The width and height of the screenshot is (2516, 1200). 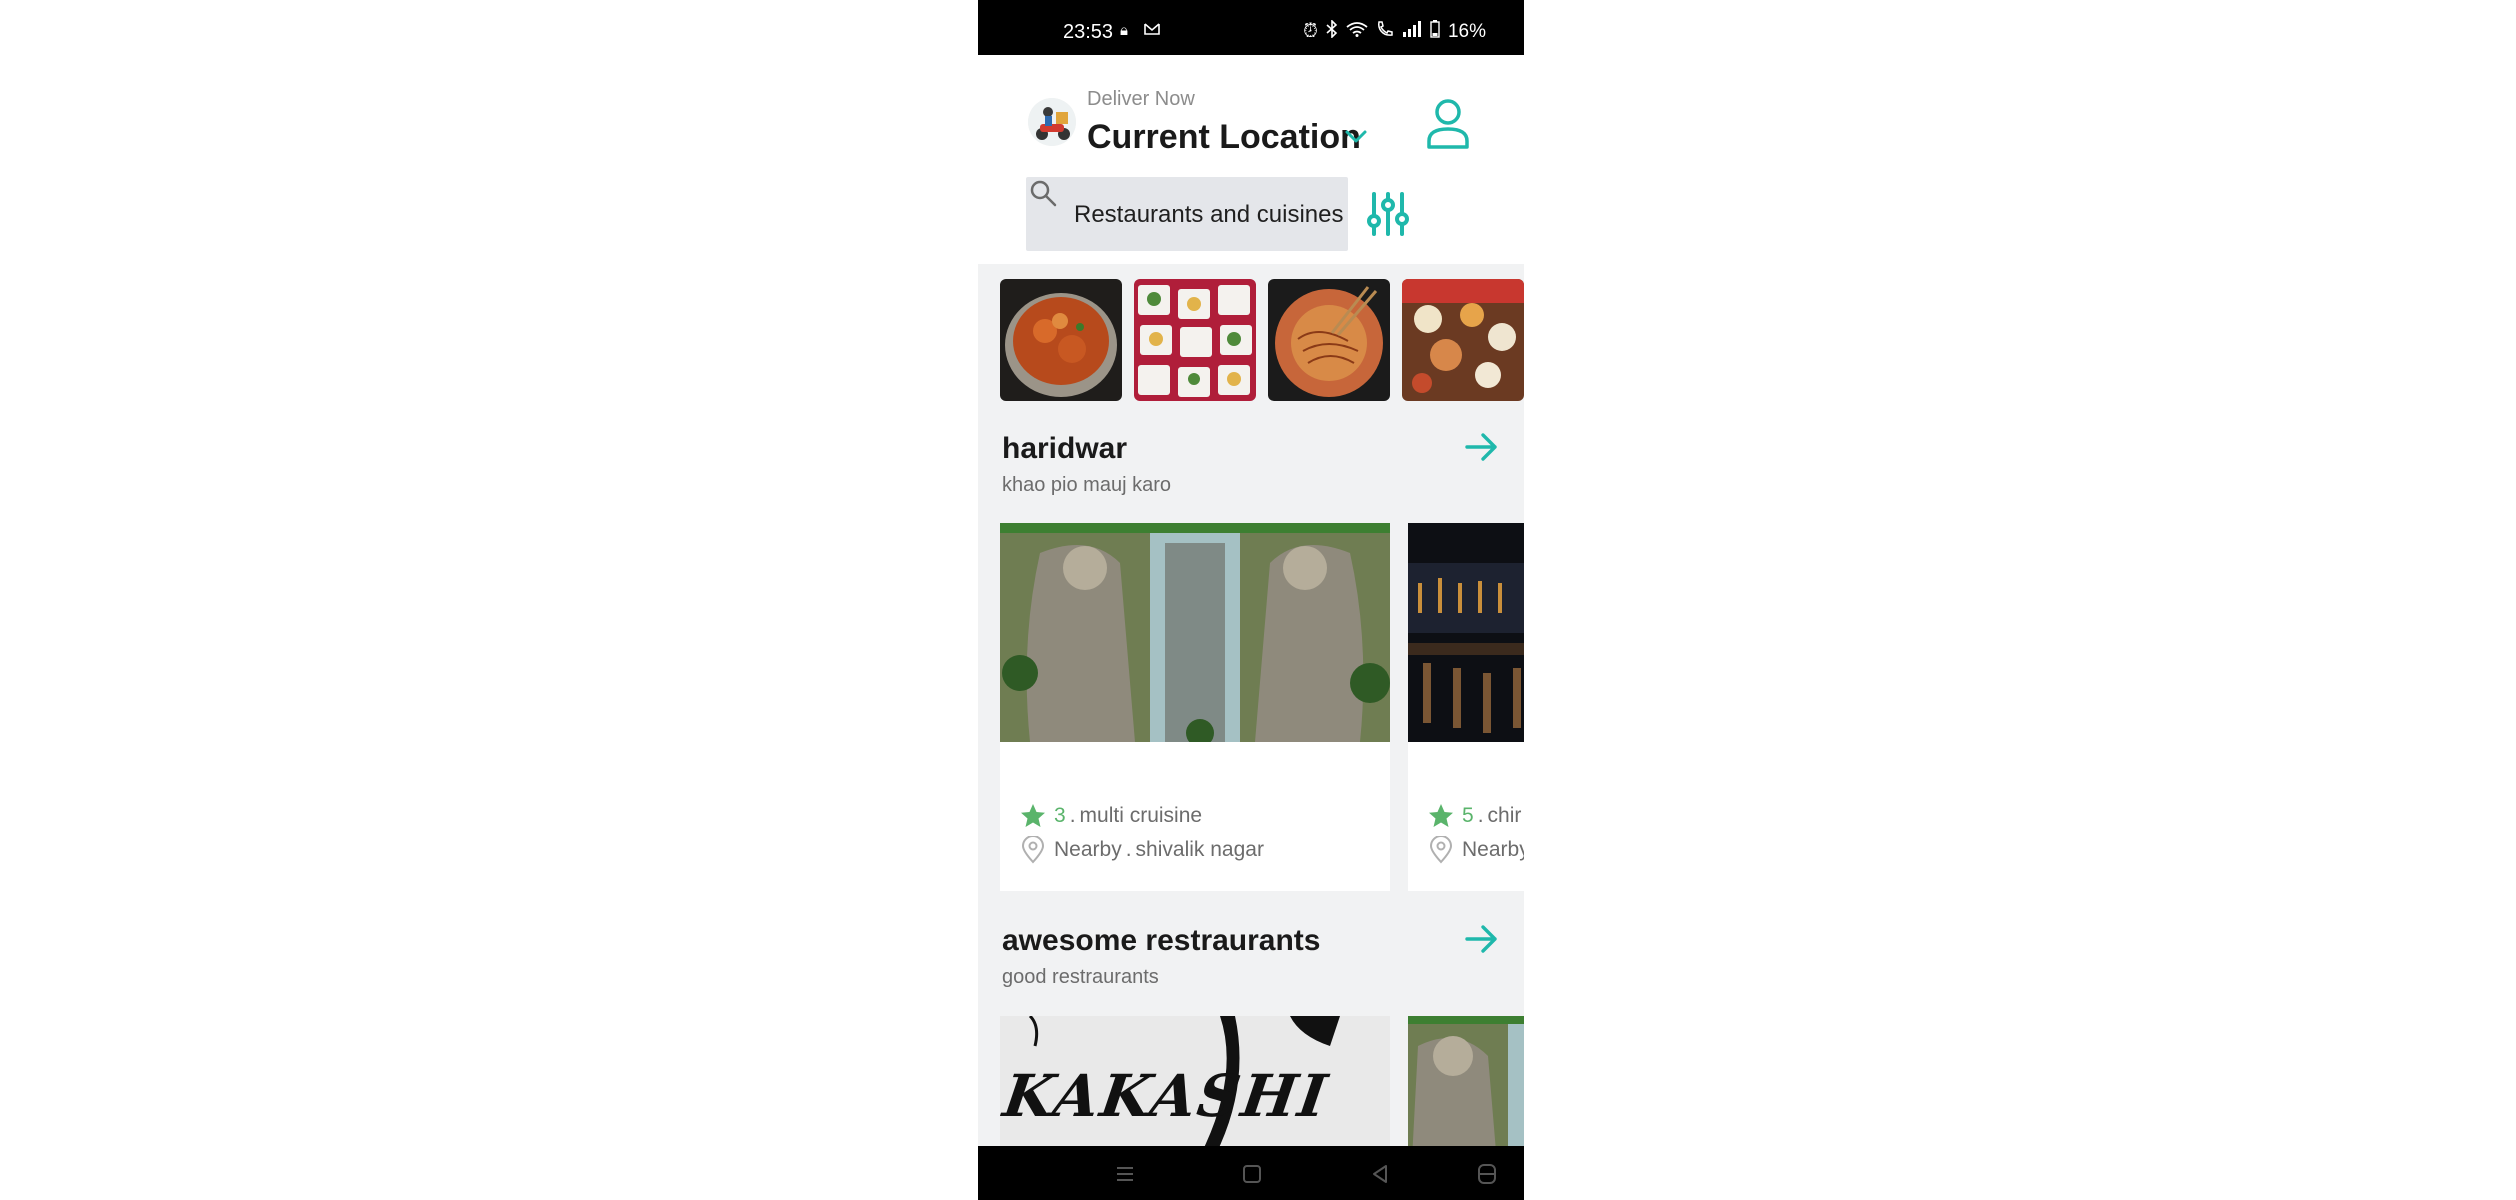 I want to click on signal-icon, so click(x=1412, y=32).